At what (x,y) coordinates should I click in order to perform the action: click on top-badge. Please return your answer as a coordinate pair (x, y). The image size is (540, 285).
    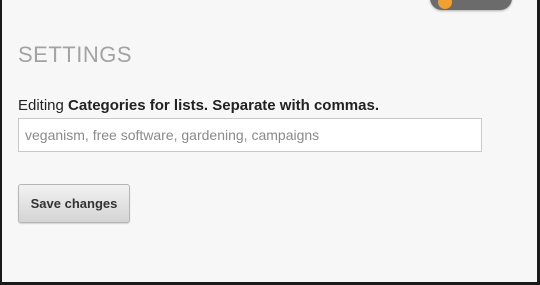
    Looking at the image, I should click on (471, 5).